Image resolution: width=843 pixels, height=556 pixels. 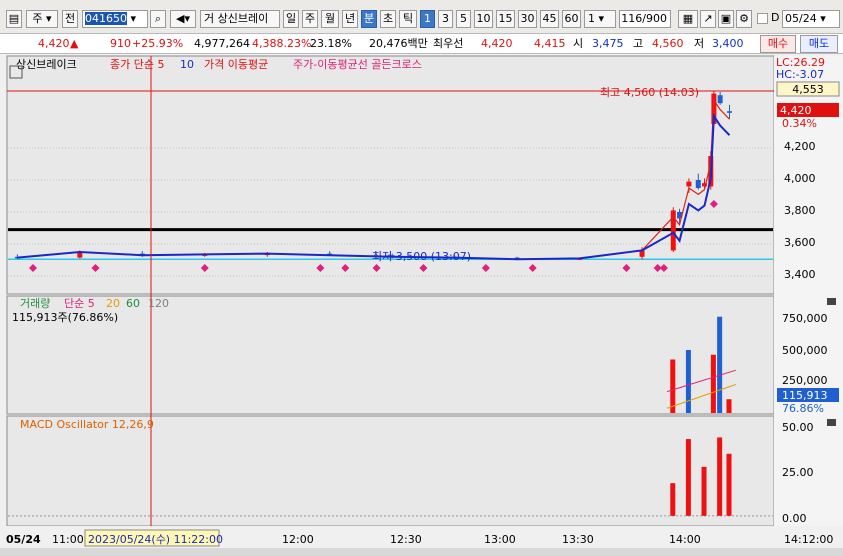 What do you see at coordinates (550, 43) in the screenshot?
I see `best-bid: 4,415` at bounding box center [550, 43].